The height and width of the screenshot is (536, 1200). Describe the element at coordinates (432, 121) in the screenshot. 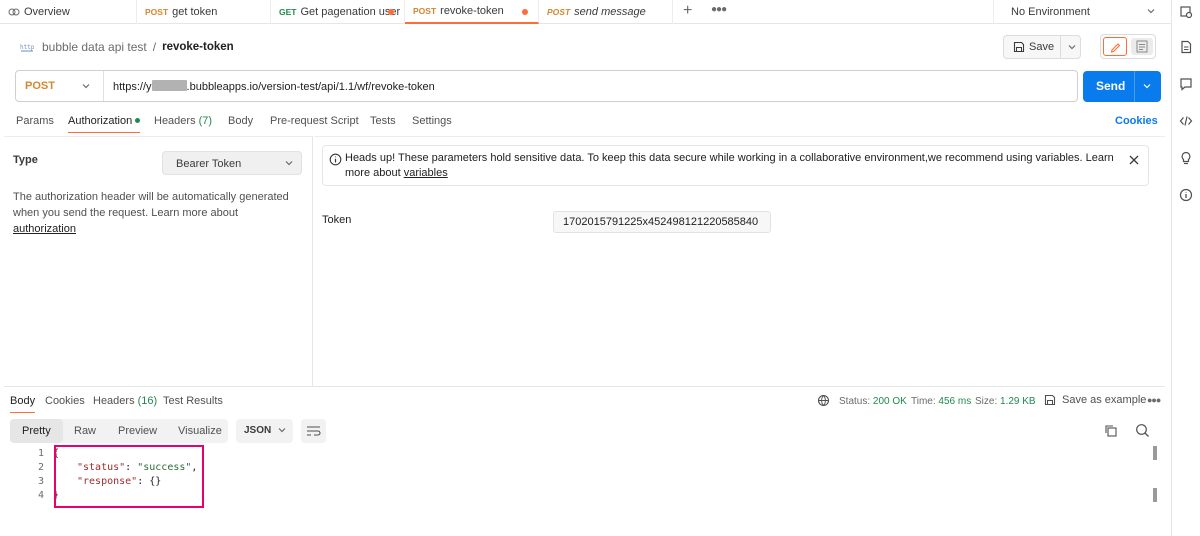

I see `tab-settings: Settings` at that location.